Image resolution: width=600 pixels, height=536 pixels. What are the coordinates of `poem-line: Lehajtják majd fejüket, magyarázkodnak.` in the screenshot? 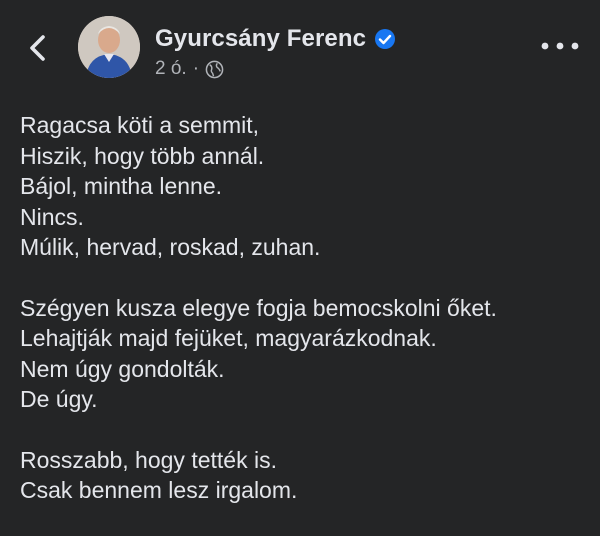 It's located at (228, 338).